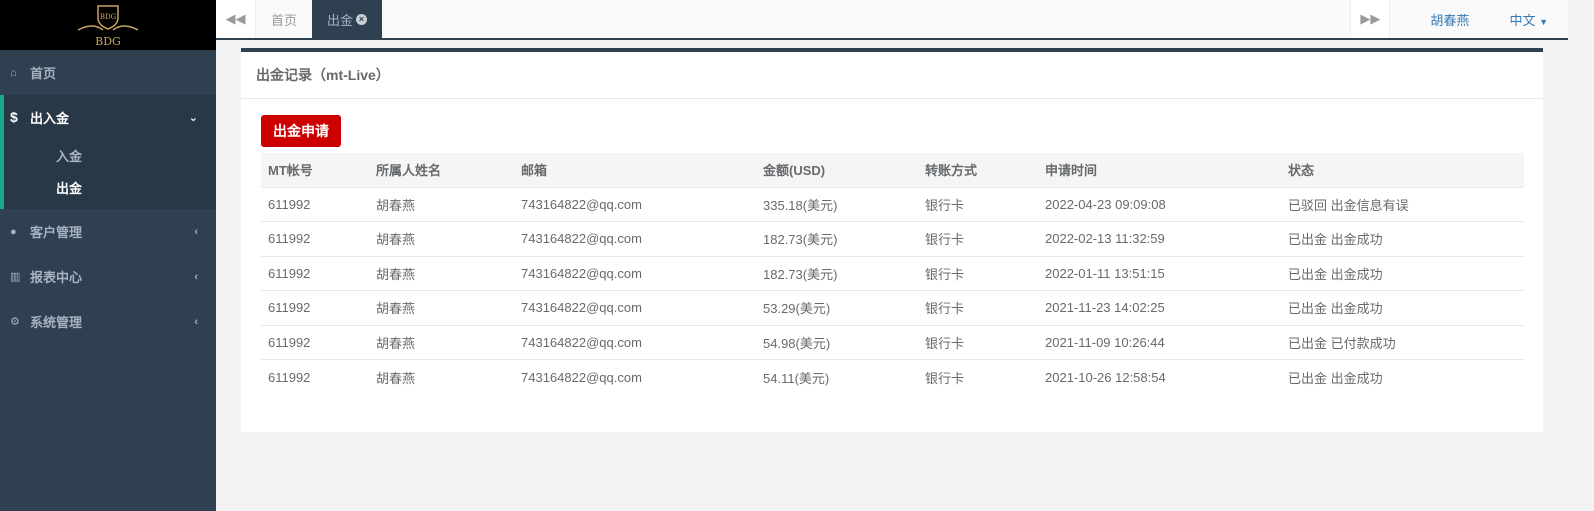  What do you see at coordinates (1543, 21) in the screenshot?
I see `caret-down-icon: ▼` at bounding box center [1543, 21].